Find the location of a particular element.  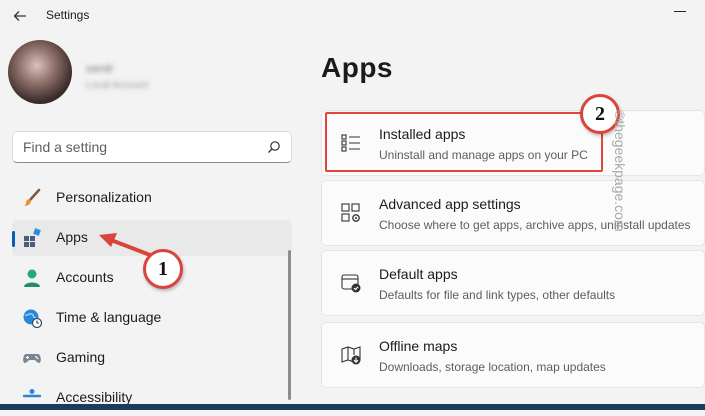

apps-icon is located at coordinates (32, 237).